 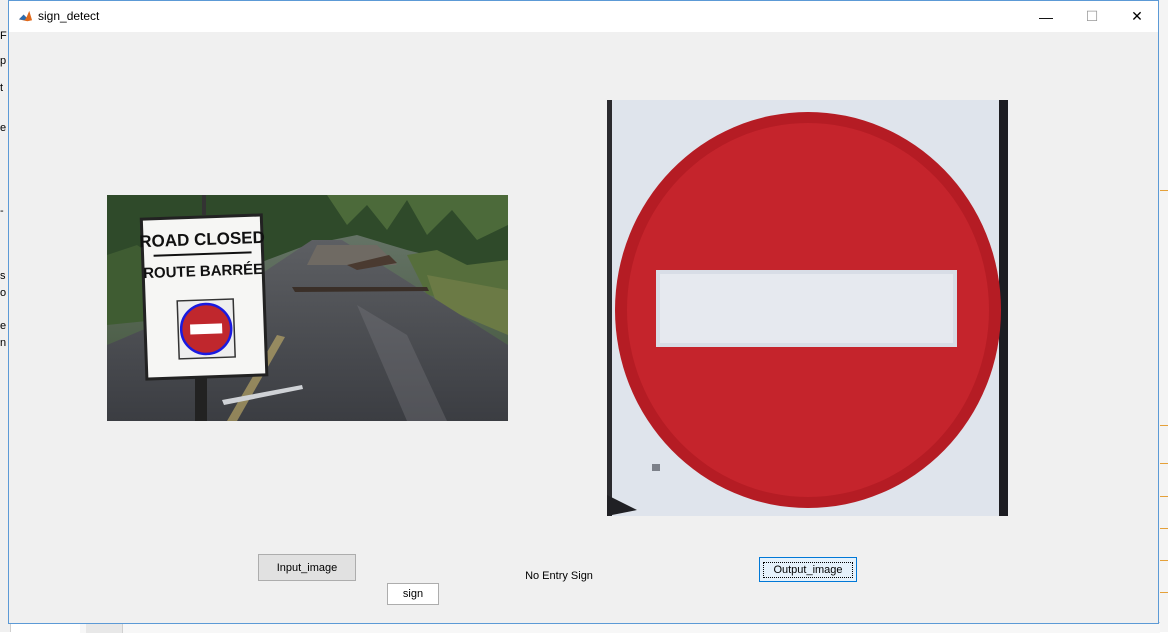 What do you see at coordinates (413, 594) in the screenshot?
I see `sign-button: sign` at bounding box center [413, 594].